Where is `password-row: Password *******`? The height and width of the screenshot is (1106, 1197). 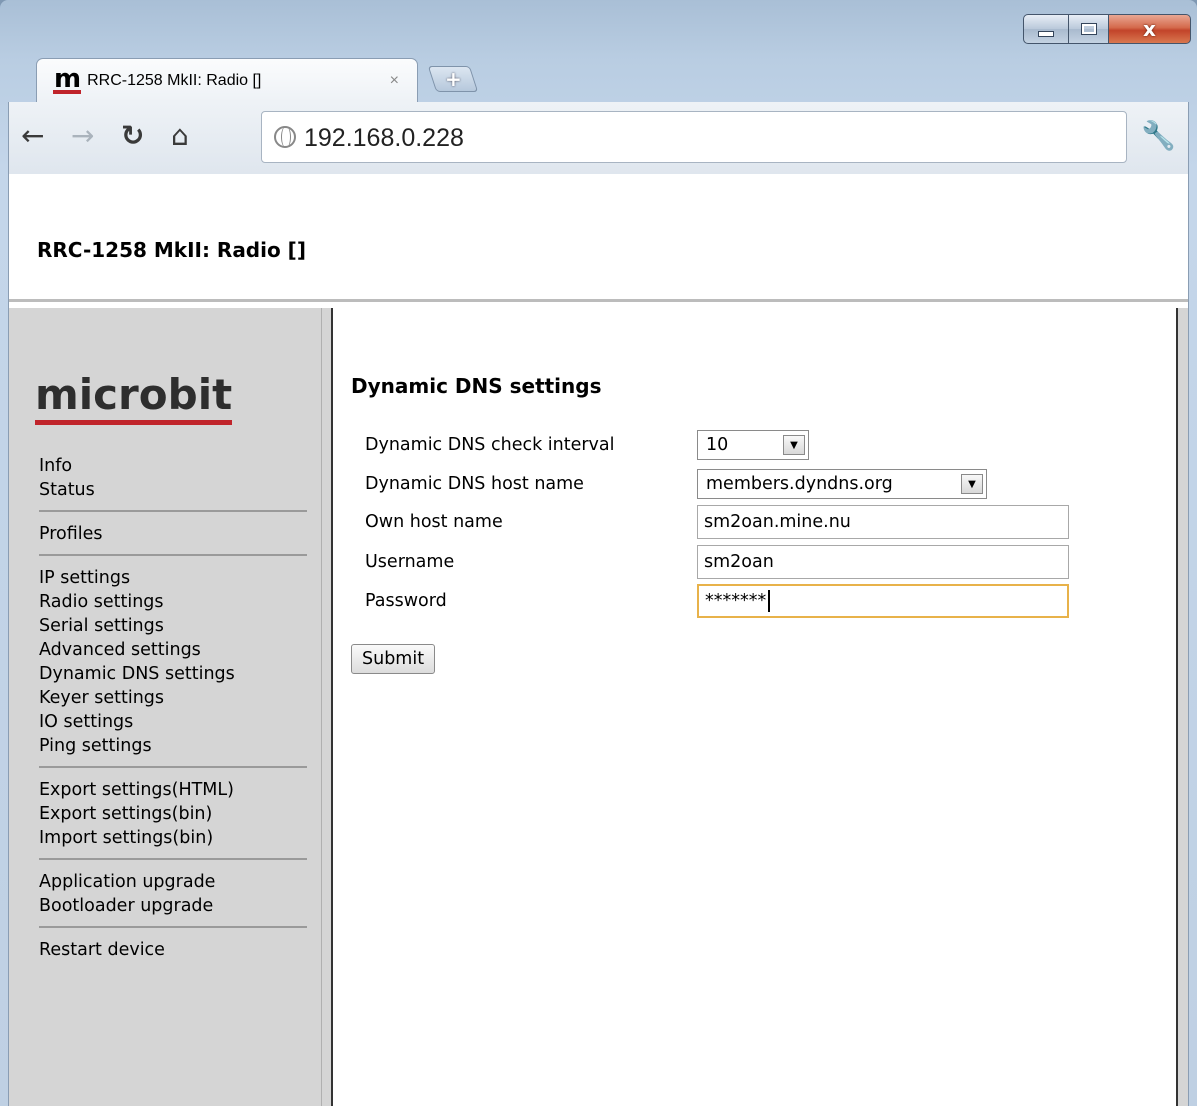 password-row: Password ******* is located at coordinates (717, 601).